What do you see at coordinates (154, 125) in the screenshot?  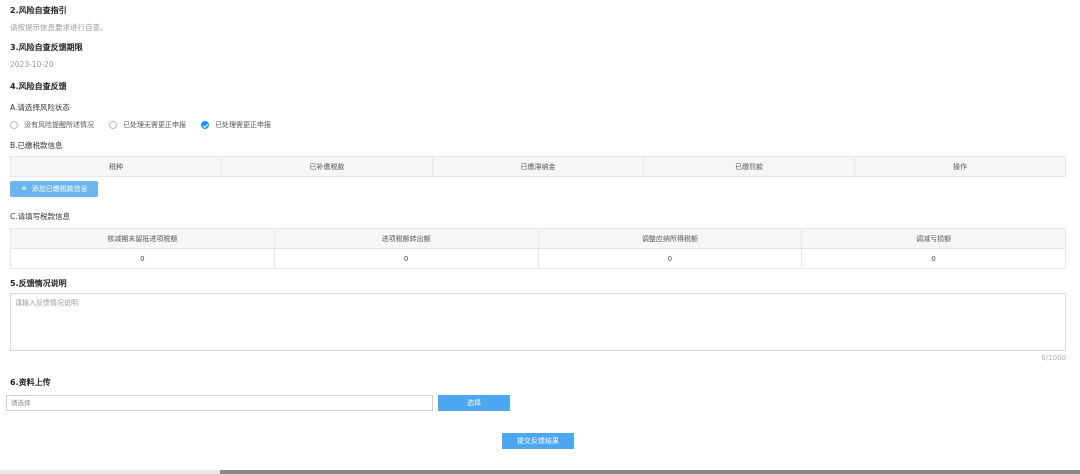 I see `radio-option-label: 已处理无需更正申报` at bounding box center [154, 125].